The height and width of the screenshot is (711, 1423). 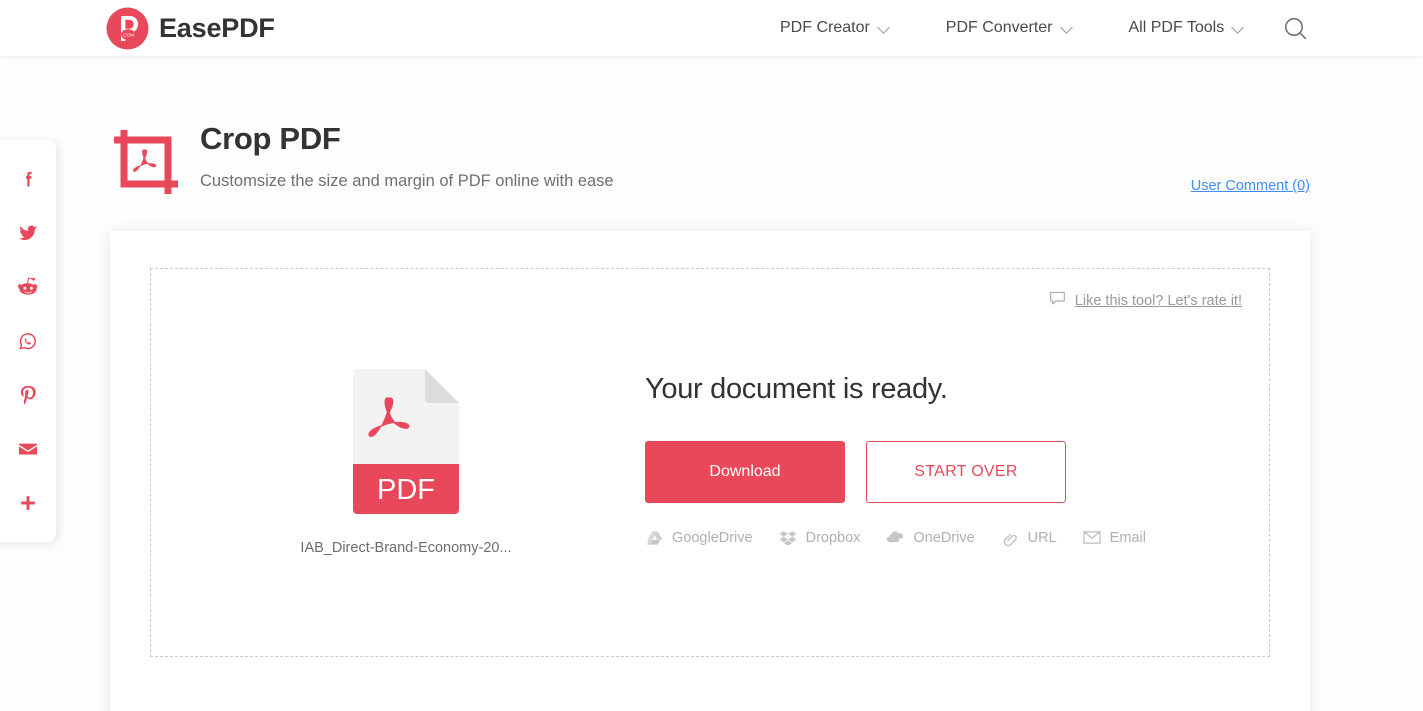 I want to click on svg-text: .COM, so click(x=128, y=34).